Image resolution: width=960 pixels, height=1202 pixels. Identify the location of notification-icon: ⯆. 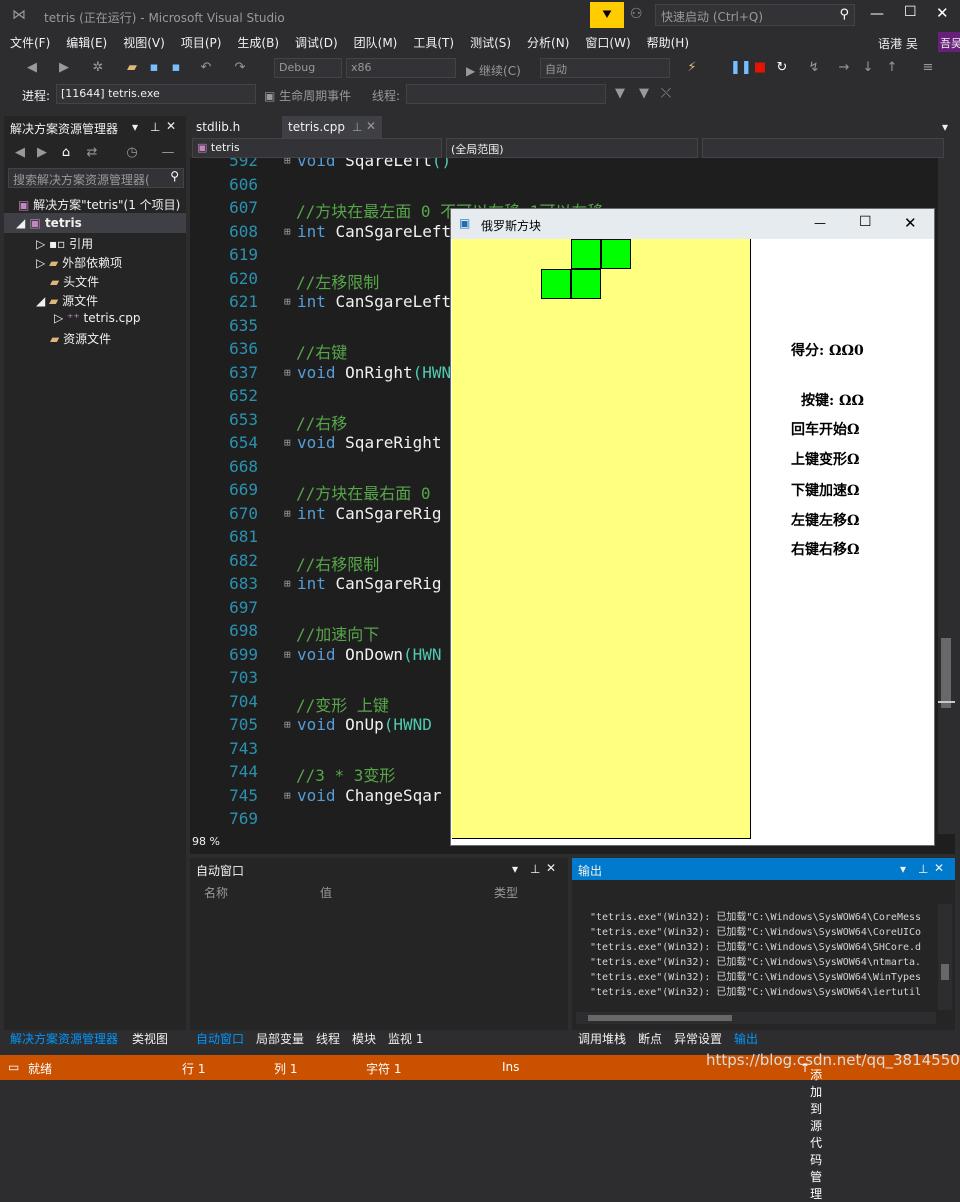
(607, 15).